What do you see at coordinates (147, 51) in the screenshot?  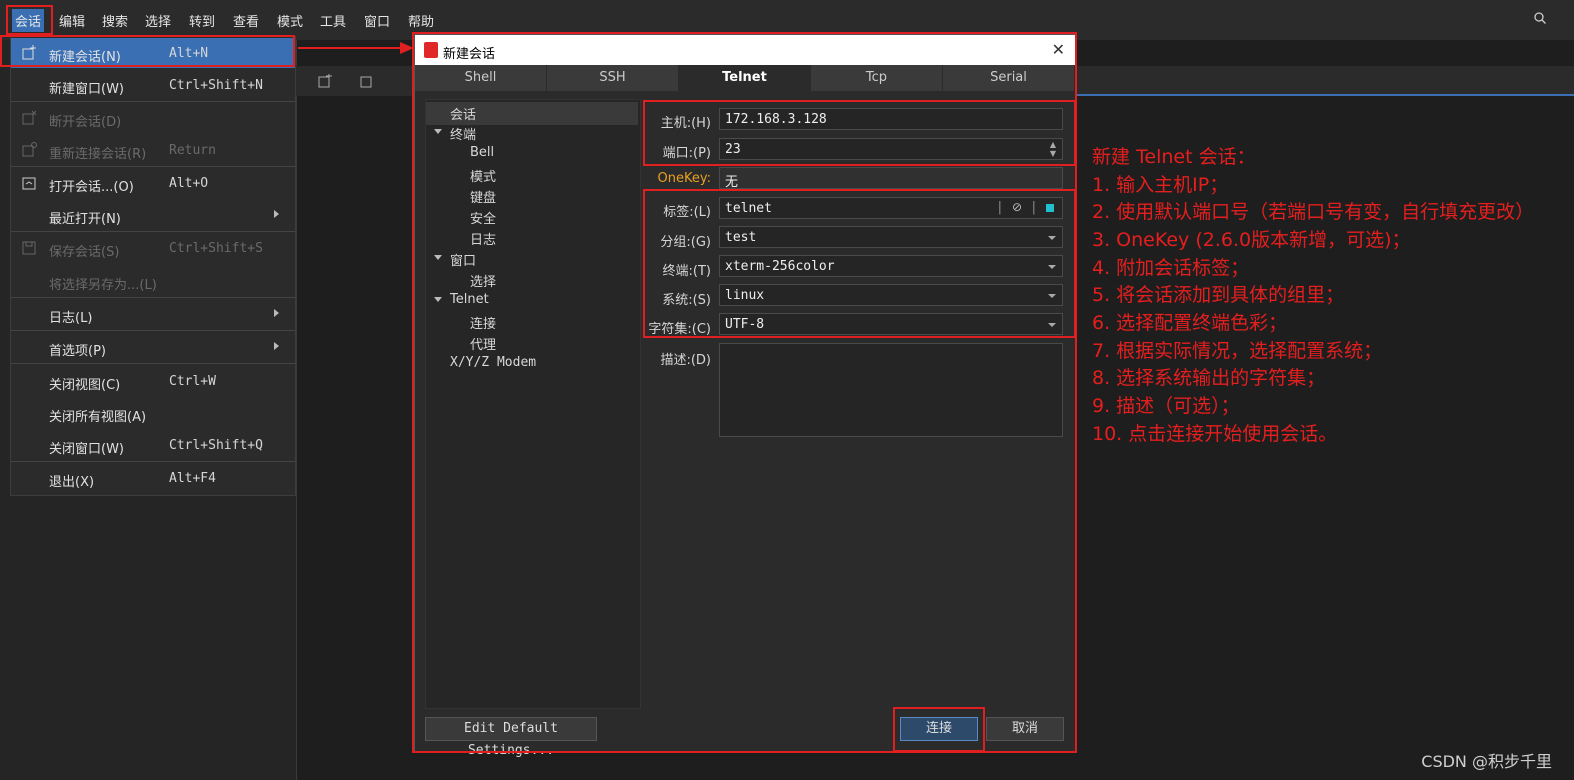 I see `annotation-box-new-session` at bounding box center [147, 51].